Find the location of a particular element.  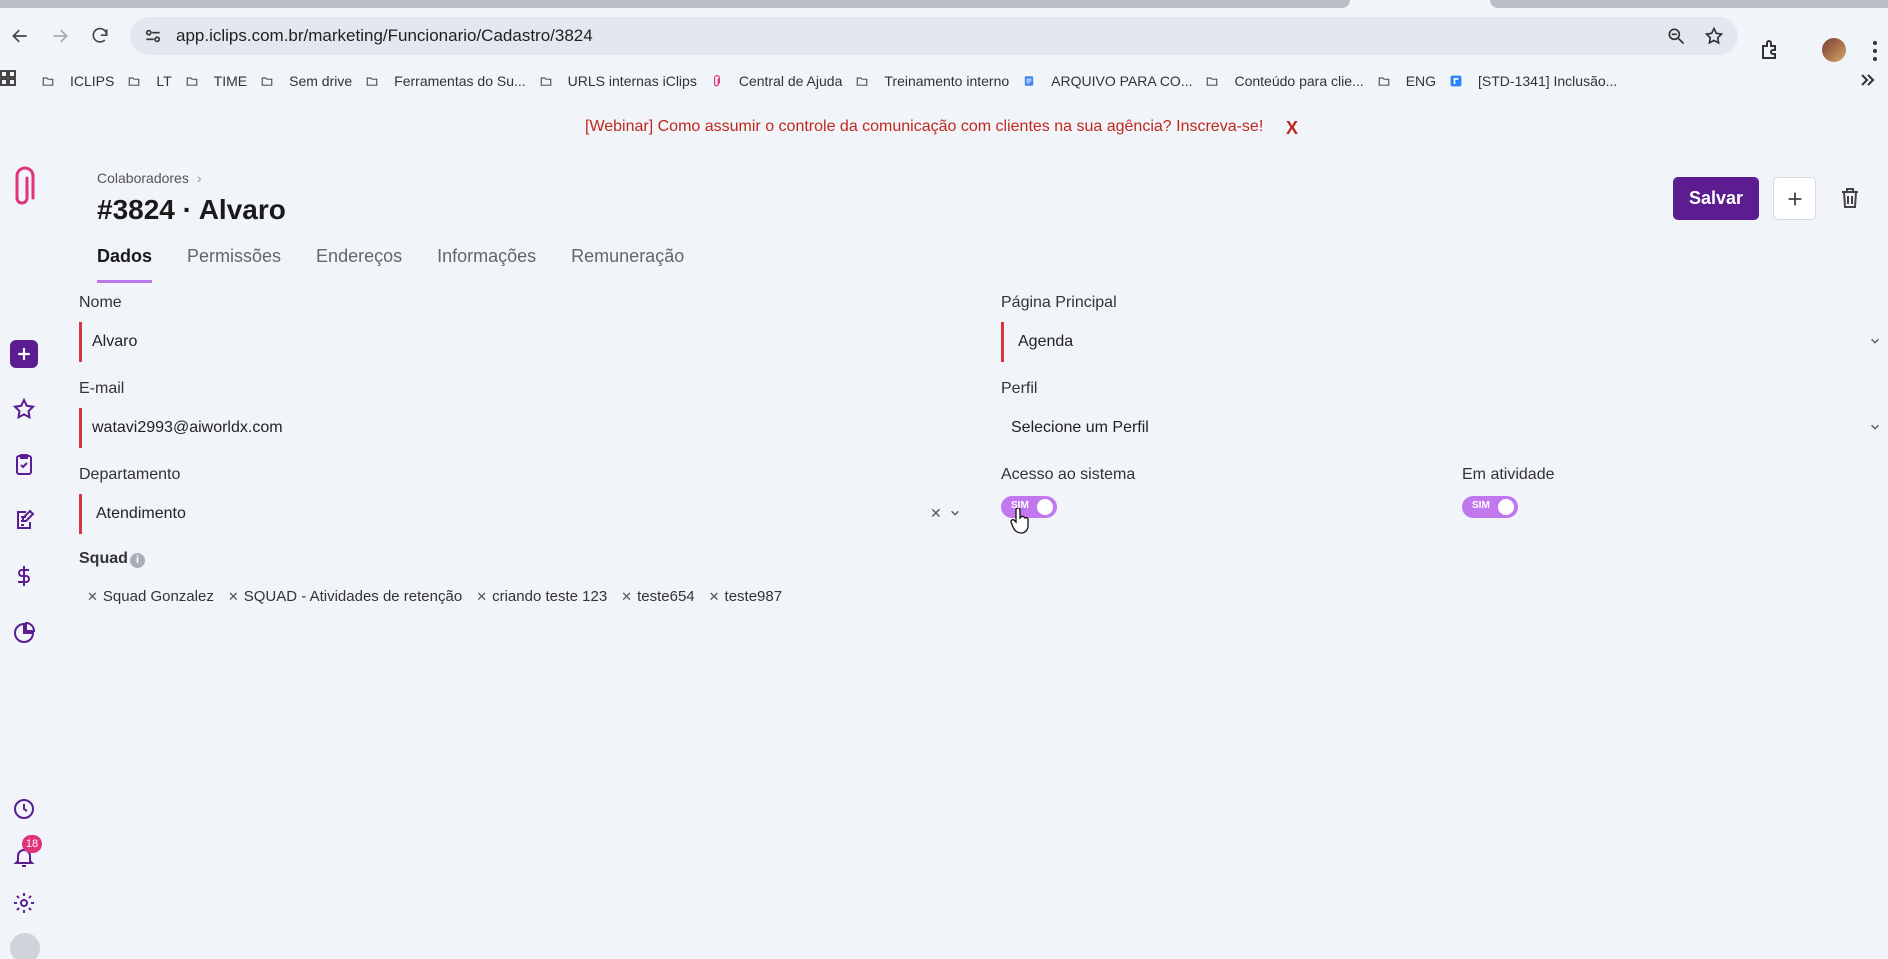

extensions-icon is located at coordinates (1770, 50).